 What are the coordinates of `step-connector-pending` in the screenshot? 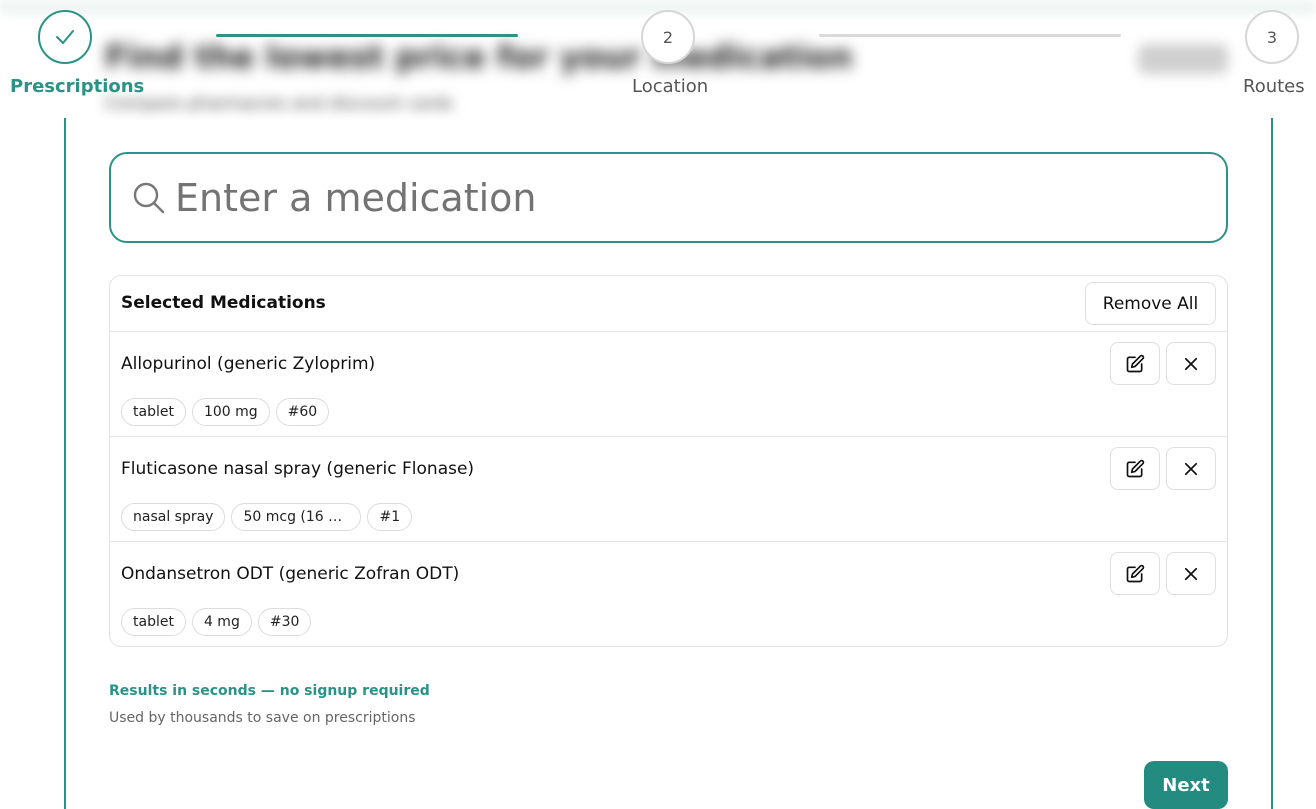 It's located at (970, 35).